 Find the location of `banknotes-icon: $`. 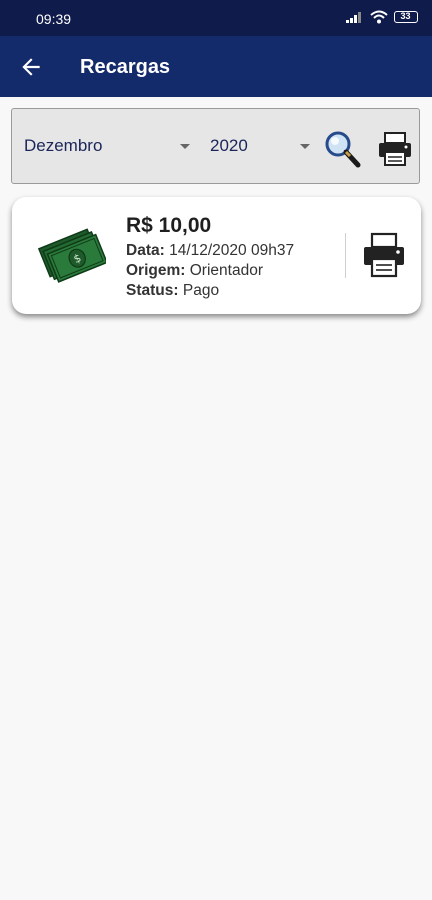

banknotes-icon: $ is located at coordinates (72, 255).